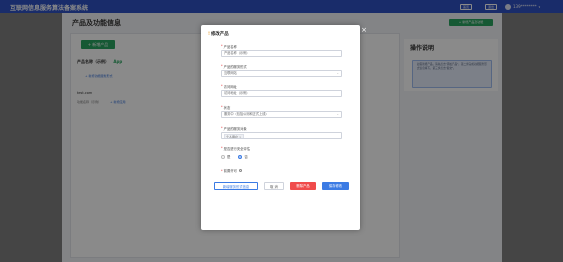  Describe the element at coordinates (281, 53) in the screenshot. I see `product-name-input: 产品名称（示例）` at that location.